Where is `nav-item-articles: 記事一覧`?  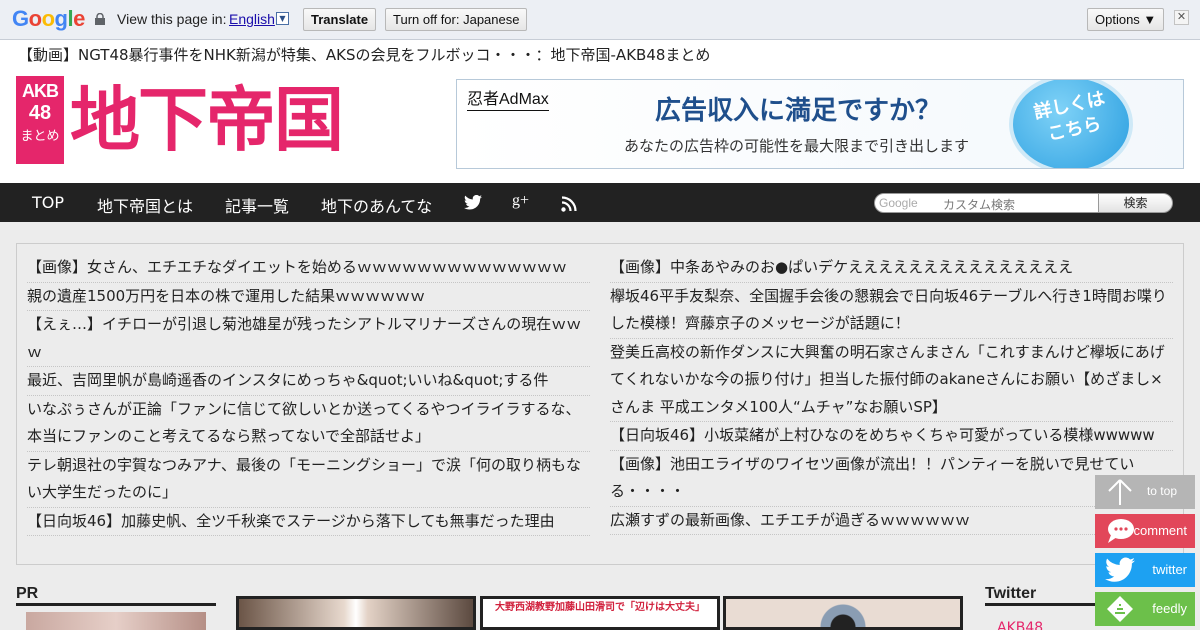
nav-item-articles: 記事一覧 is located at coordinates (257, 205).